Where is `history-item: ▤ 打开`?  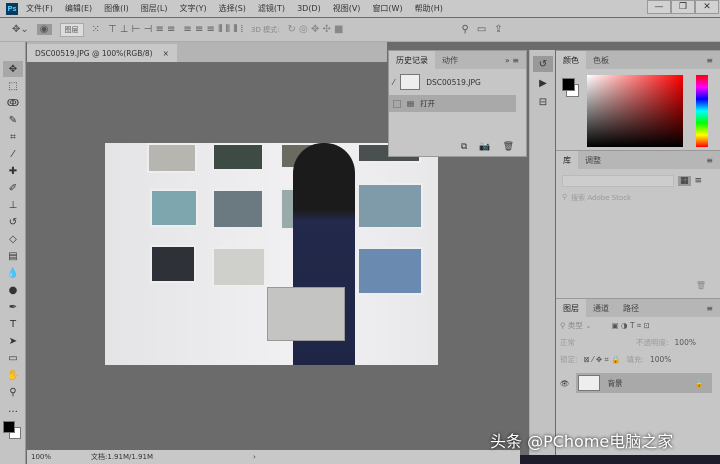 history-item: ▤ 打开 is located at coordinates (452, 103).